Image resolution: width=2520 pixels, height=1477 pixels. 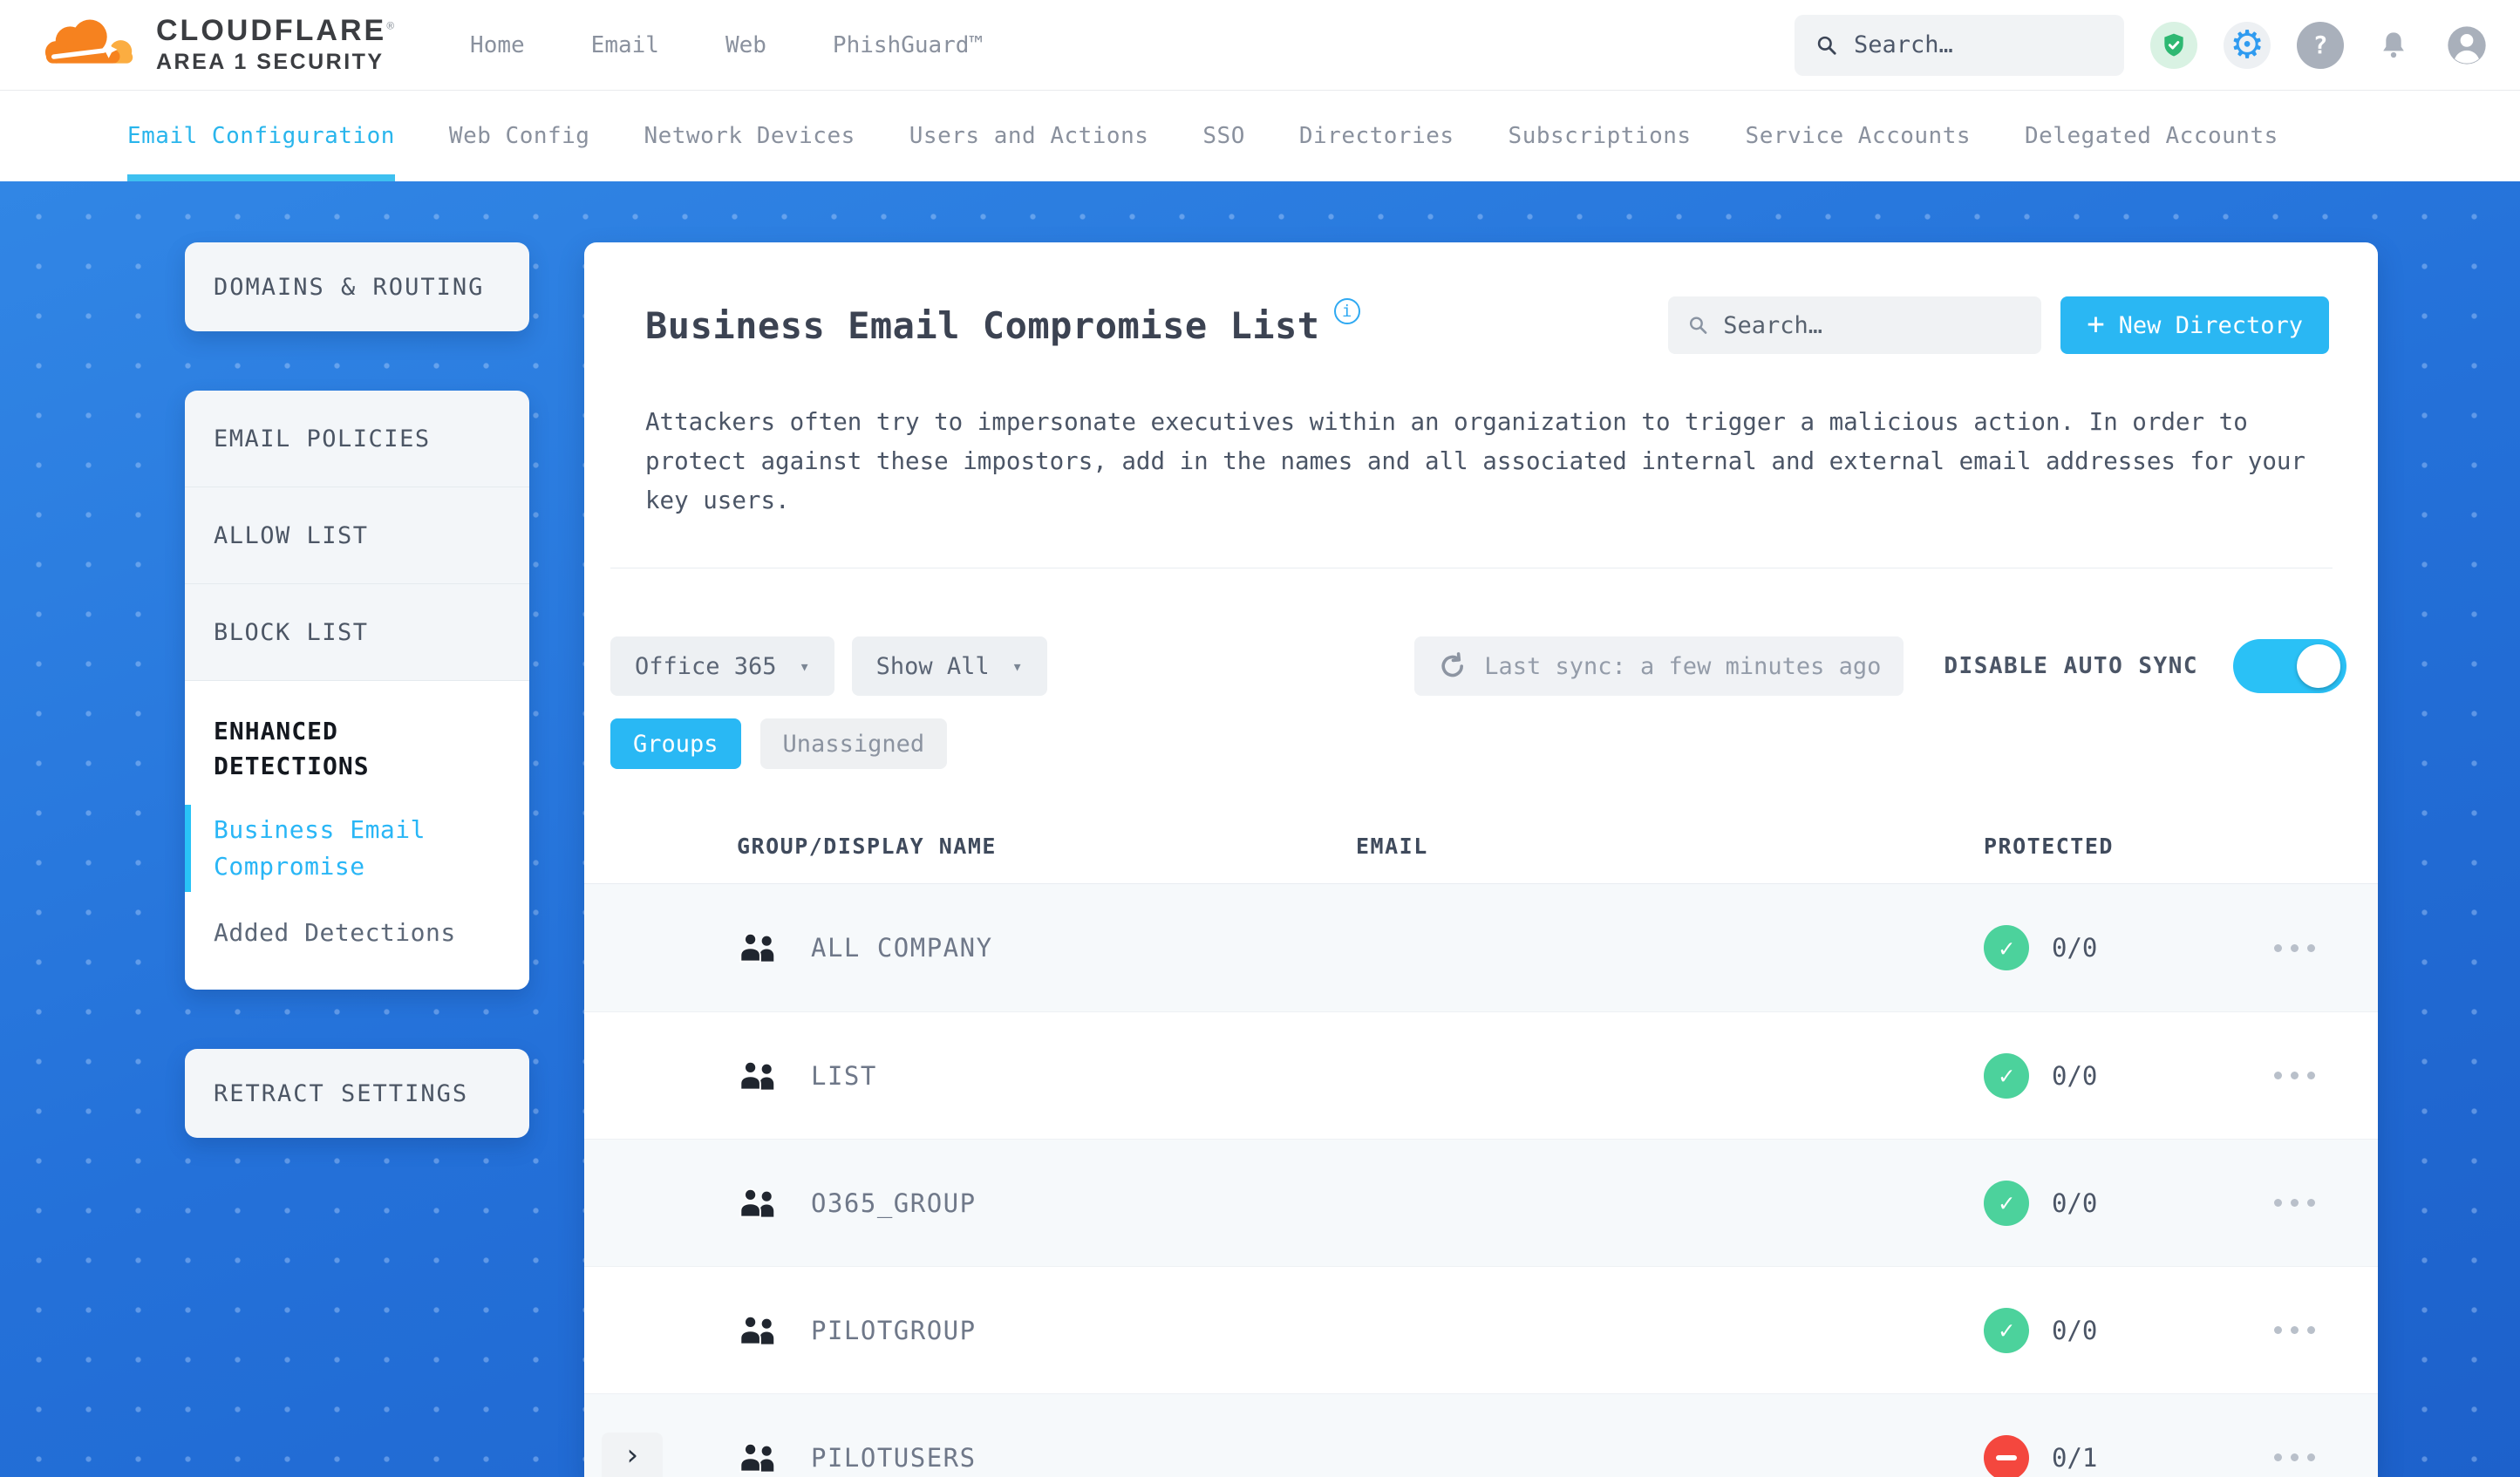 I want to click on expand-row-button: ›, so click(x=632, y=1454).